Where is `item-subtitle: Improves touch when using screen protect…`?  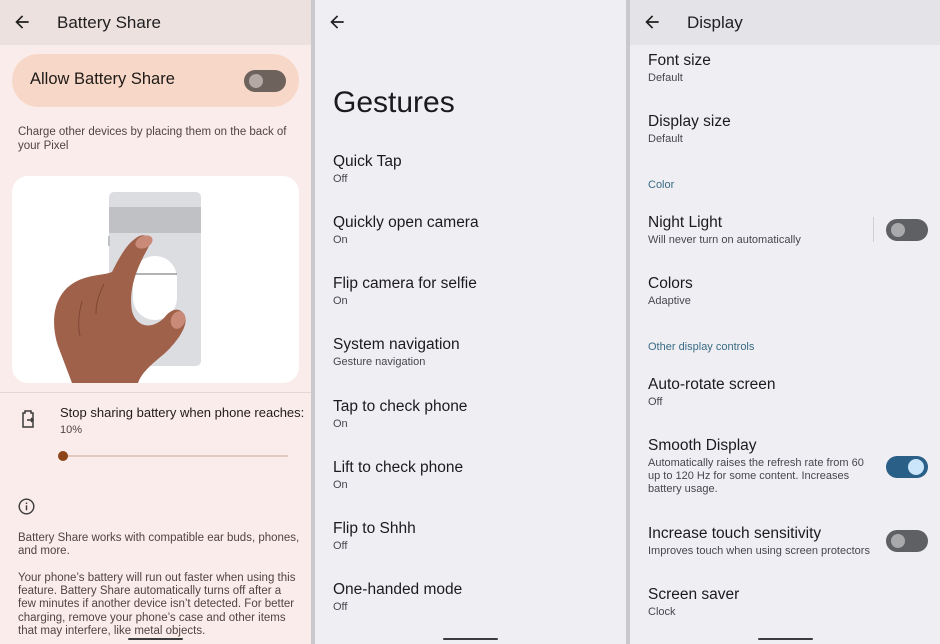 item-subtitle: Improves touch when using screen protect… is located at coordinates (759, 551).